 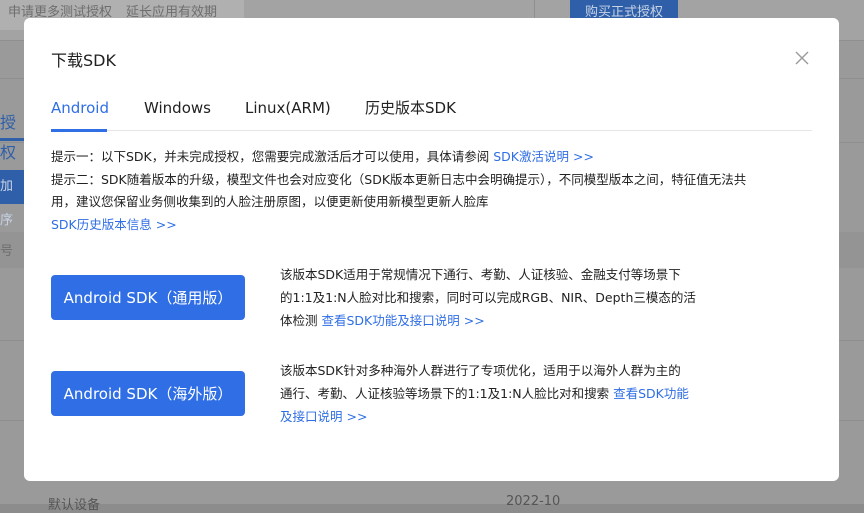 I want to click on background-button-fragment: 加序, so click(x=12, y=199).